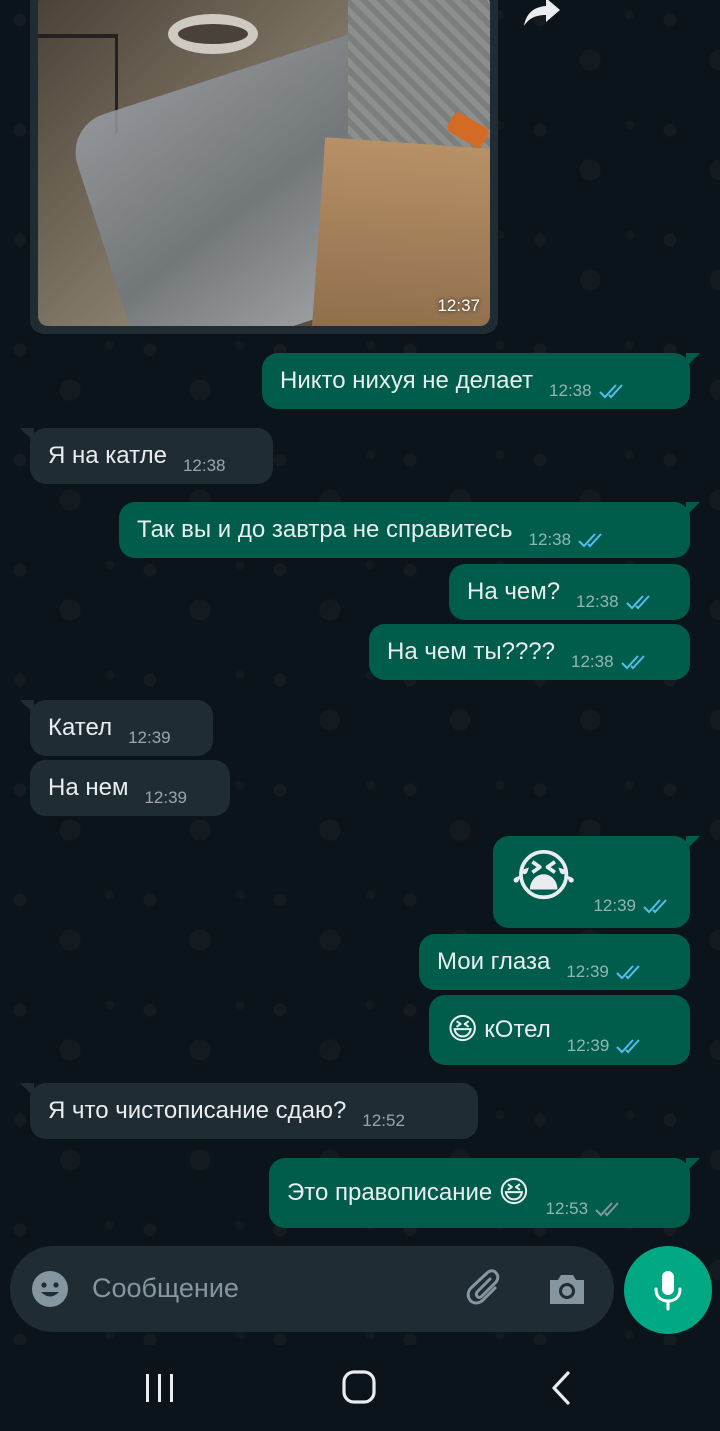  Describe the element at coordinates (107, 455) in the screenshot. I see `message-text: Я на катле` at that location.